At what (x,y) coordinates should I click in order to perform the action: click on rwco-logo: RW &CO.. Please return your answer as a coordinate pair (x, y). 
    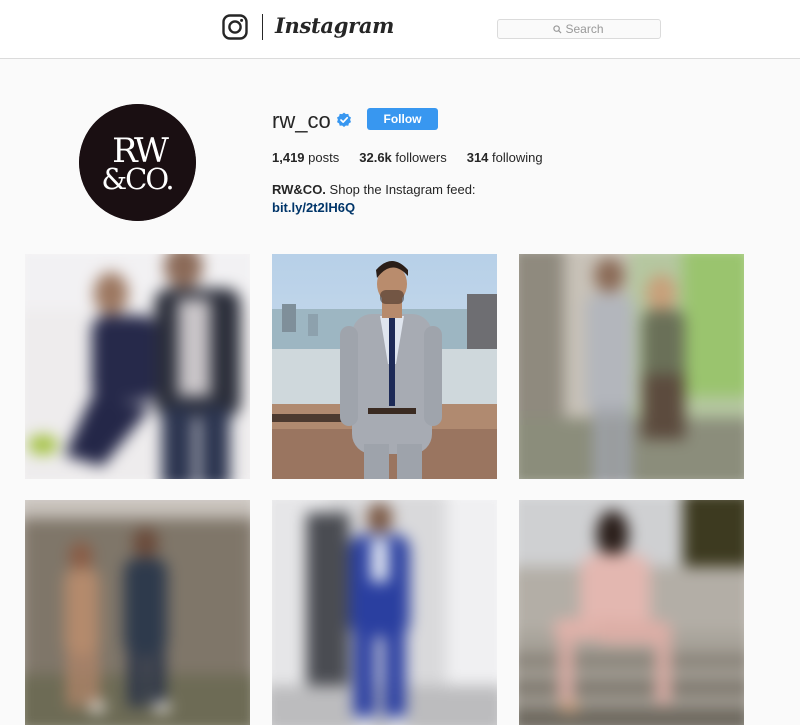
    Looking at the image, I should click on (137, 162).